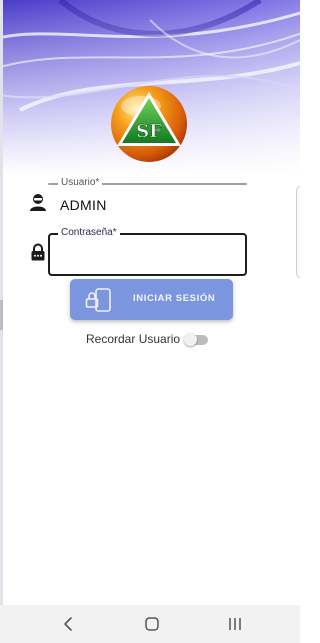 This screenshot has width=320, height=643. I want to click on login-button: INICIAR SESIÓN, so click(151, 299).